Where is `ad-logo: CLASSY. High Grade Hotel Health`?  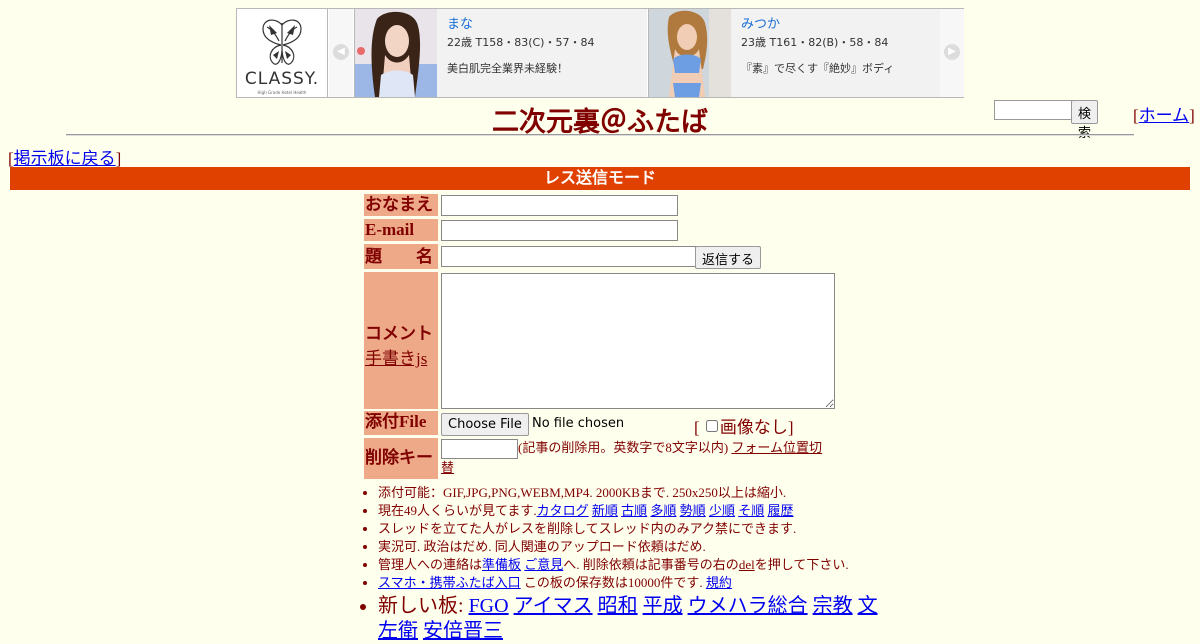 ad-logo: CLASSY. High Grade Hotel Health is located at coordinates (282, 53).